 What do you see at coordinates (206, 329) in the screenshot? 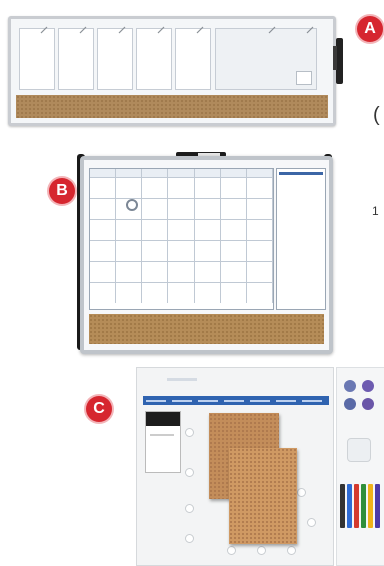
I see `product-b-corkboard` at bounding box center [206, 329].